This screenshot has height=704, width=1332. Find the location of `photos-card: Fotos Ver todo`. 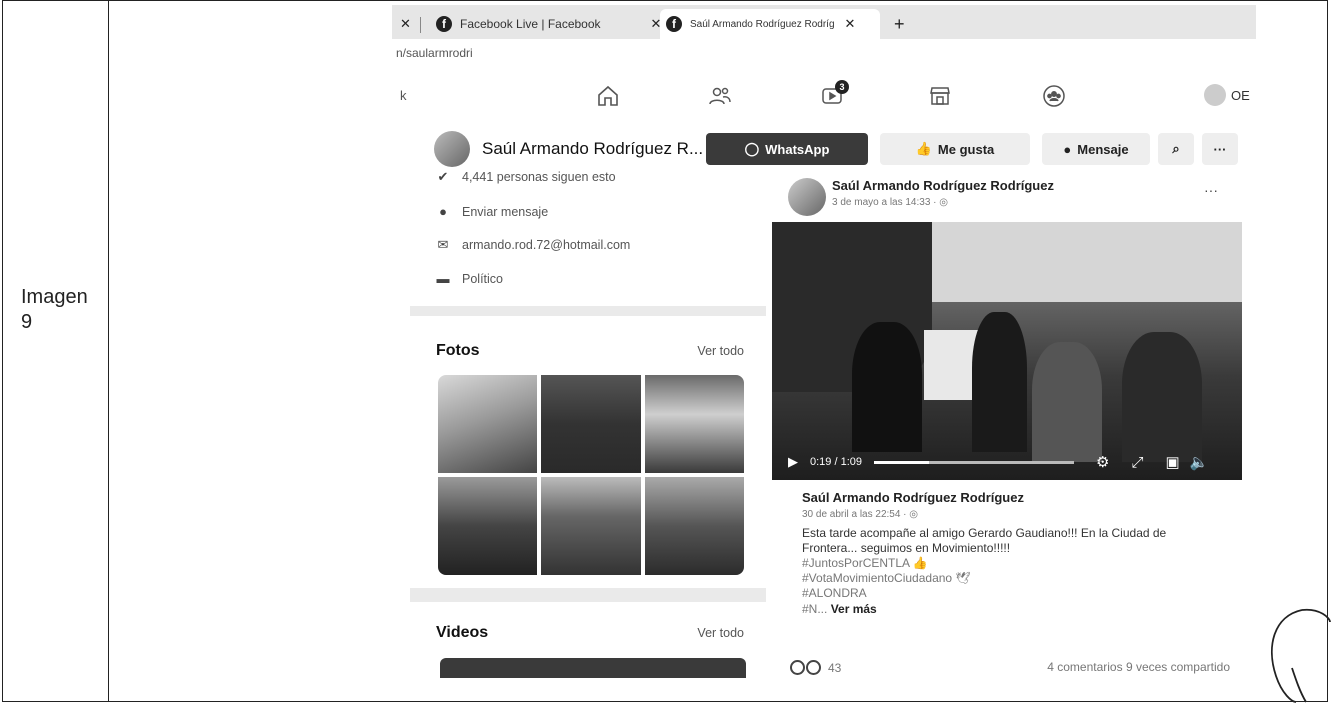

photos-card: Fotos Ver todo is located at coordinates (589, 454).